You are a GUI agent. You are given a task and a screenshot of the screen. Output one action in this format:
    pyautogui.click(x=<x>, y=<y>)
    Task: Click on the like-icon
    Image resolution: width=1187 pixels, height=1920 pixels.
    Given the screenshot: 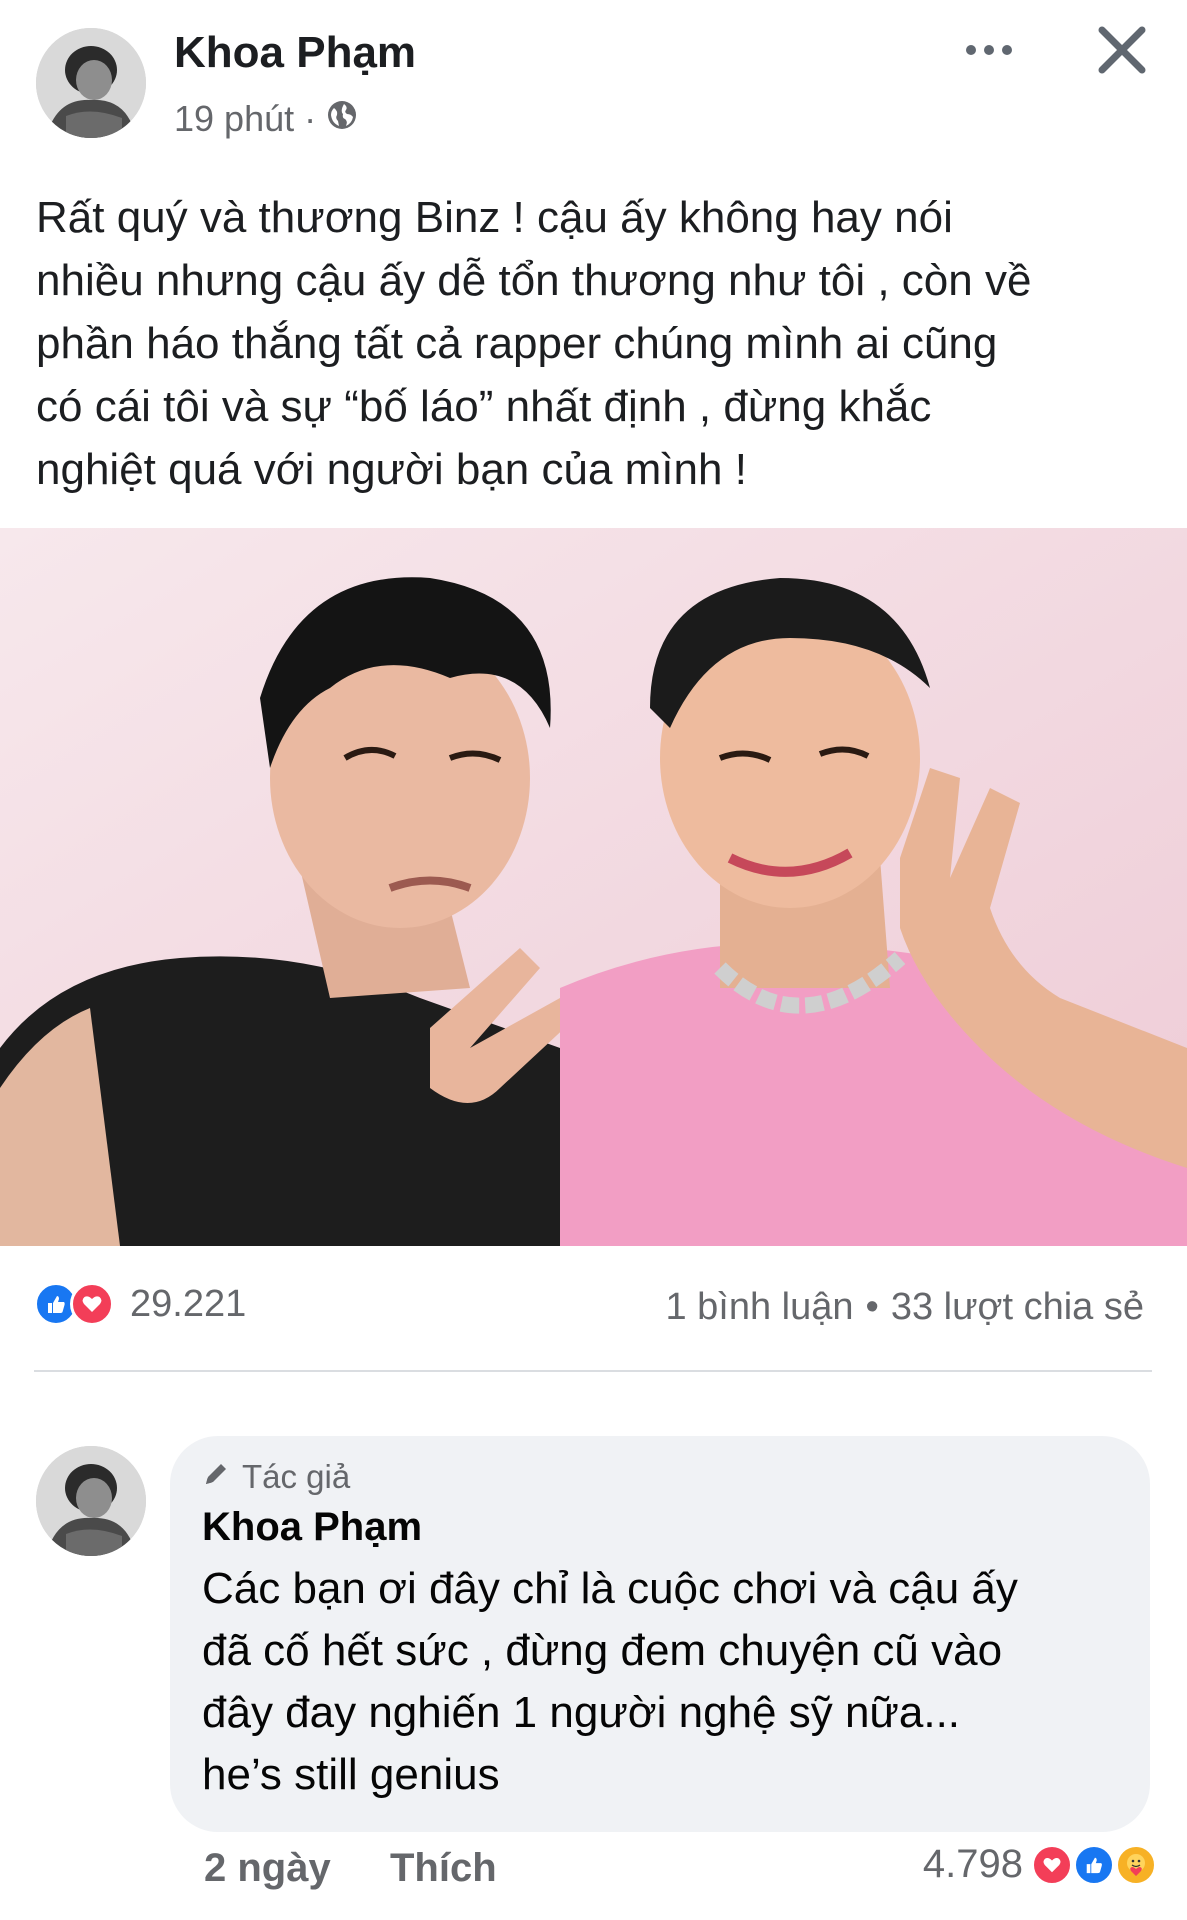 What is the action you would take?
    pyautogui.click(x=1094, y=1864)
    